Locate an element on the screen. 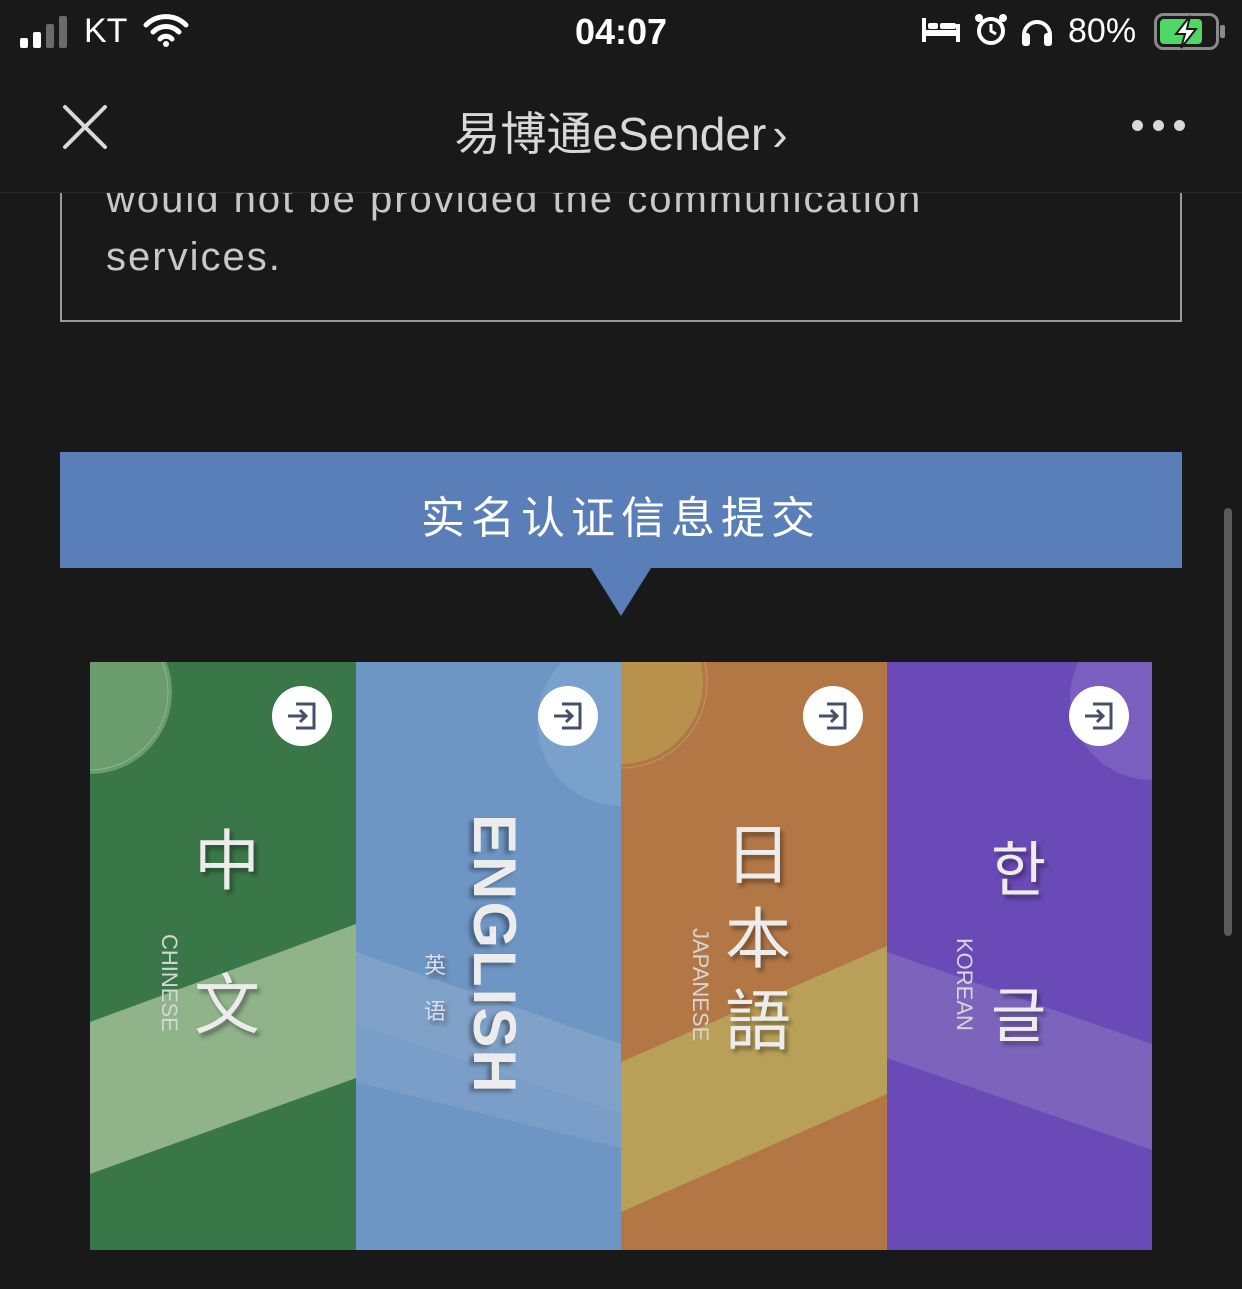 The height and width of the screenshot is (1289, 1242). glyph-go: 語 is located at coordinates (758, 1021).